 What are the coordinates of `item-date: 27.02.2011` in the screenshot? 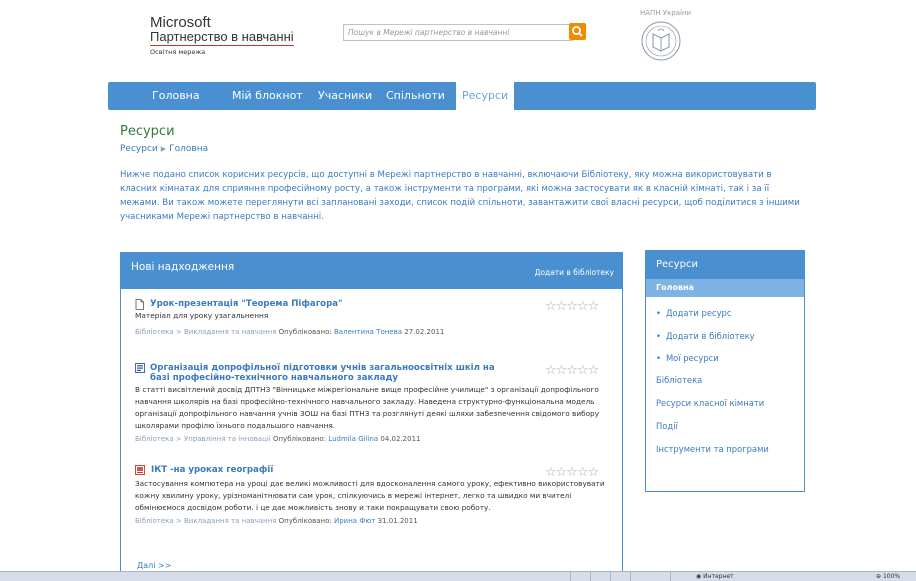 It's located at (424, 332).